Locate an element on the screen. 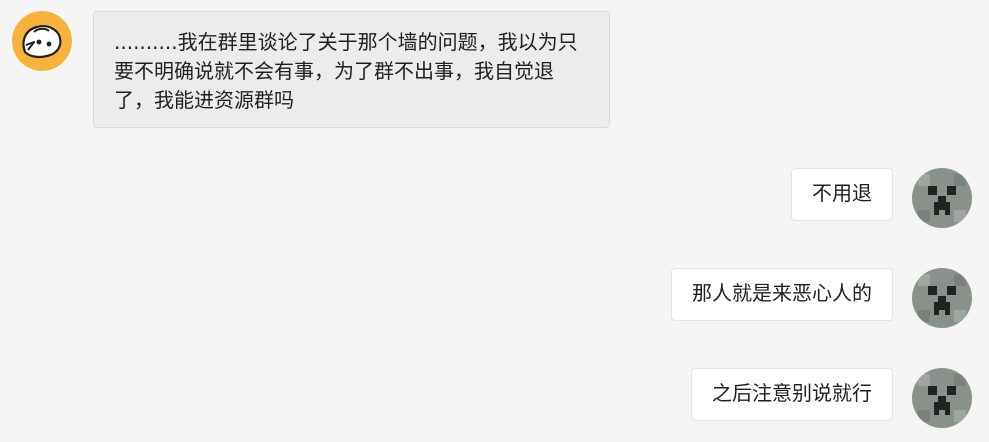 This screenshot has height=442, width=989. message-text: 不用退 is located at coordinates (842, 193).